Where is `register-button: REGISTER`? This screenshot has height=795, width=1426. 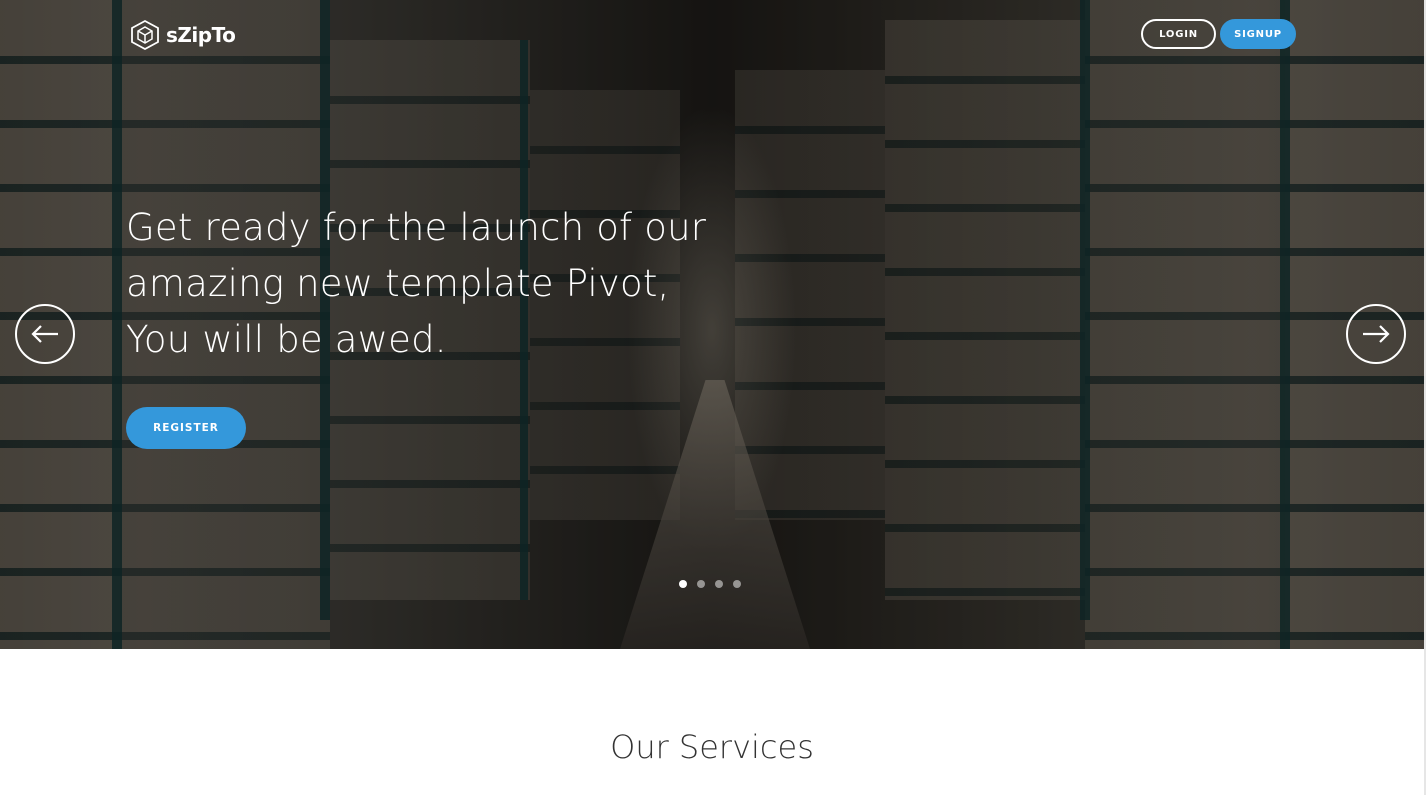 register-button: REGISTER is located at coordinates (186, 428).